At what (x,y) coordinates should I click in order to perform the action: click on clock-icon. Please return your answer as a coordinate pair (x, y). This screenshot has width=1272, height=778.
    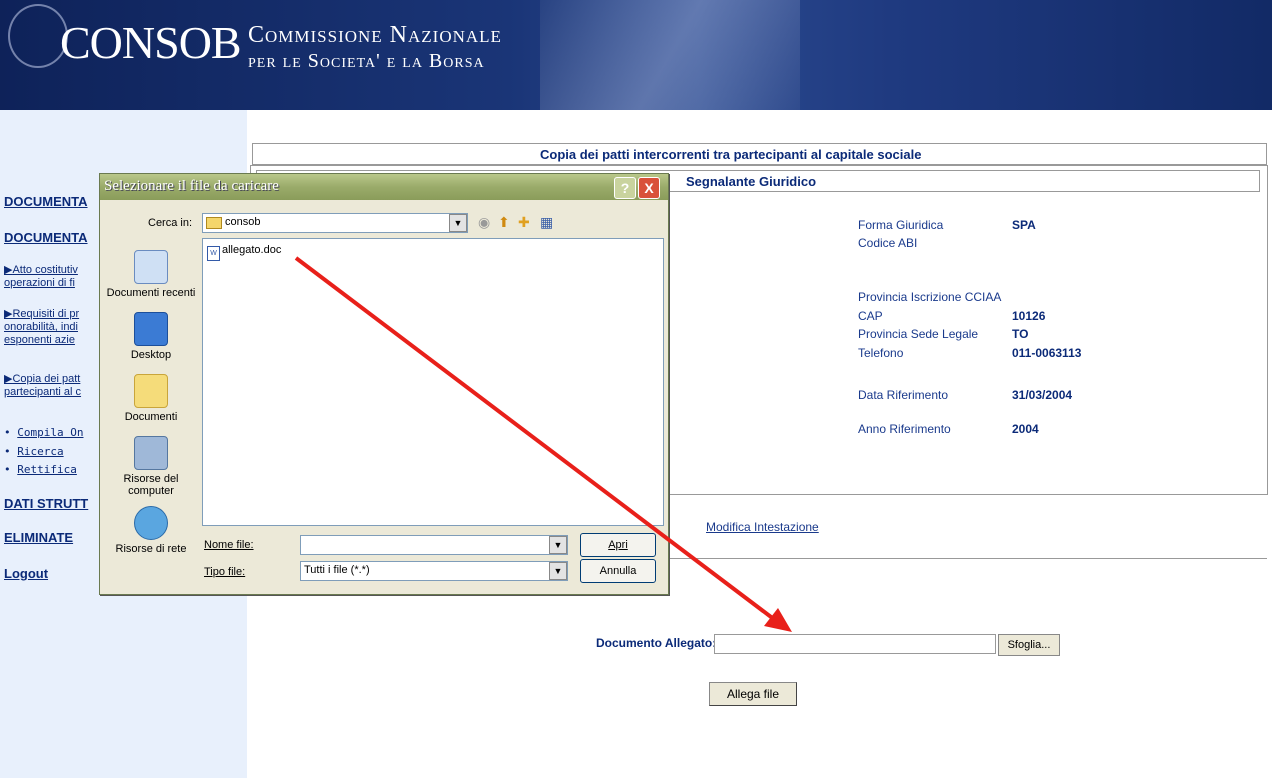
    Looking at the image, I should click on (151, 267).